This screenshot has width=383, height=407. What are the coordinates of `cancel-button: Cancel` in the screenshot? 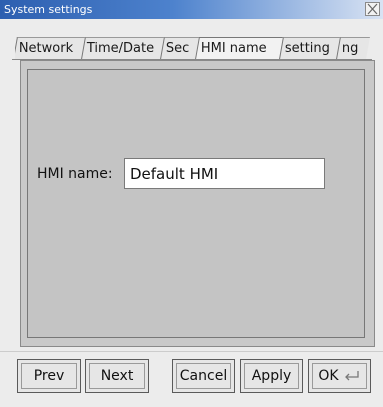 It's located at (203, 376).